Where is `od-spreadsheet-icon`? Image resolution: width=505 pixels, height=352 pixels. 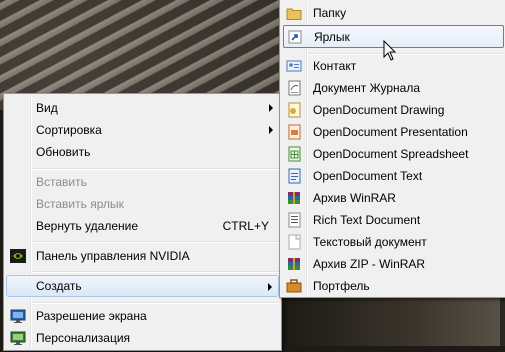
od-spreadsheet-icon is located at coordinates (294, 154).